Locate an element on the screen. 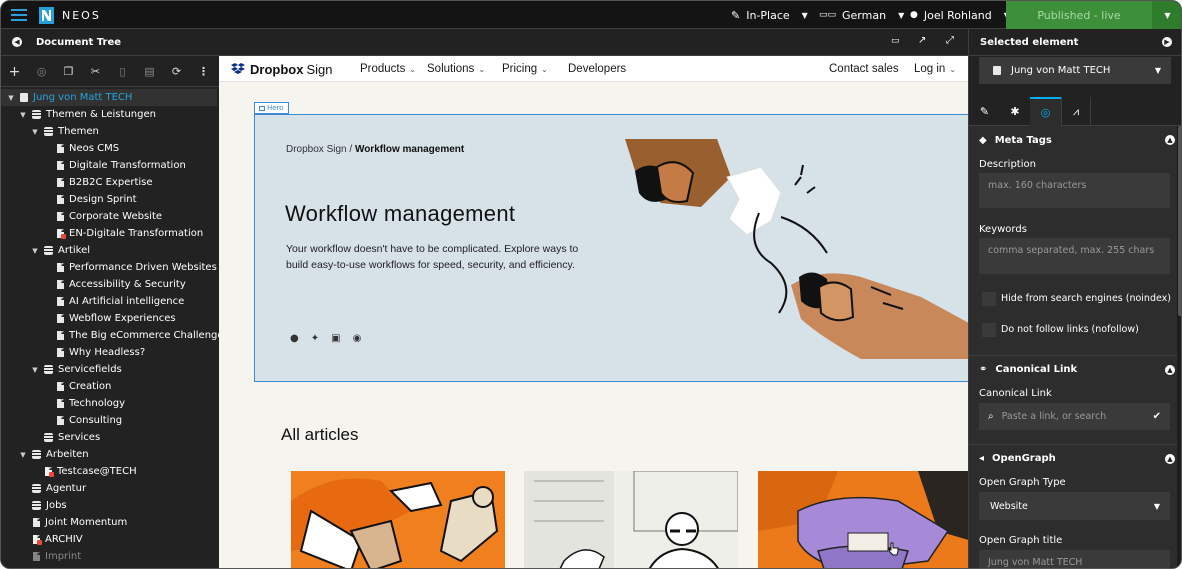 This screenshot has width=1182, height=569. edit-mode-selector: ✎ In-Place ▼ is located at coordinates (769, 15).